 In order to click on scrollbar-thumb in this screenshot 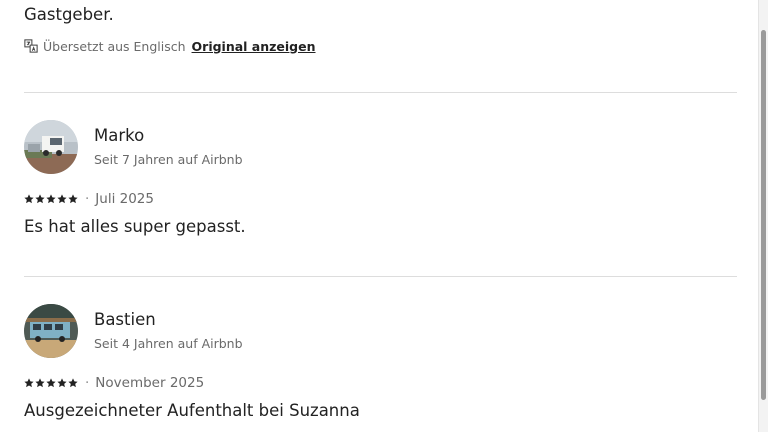, I will do `click(763, 215)`.